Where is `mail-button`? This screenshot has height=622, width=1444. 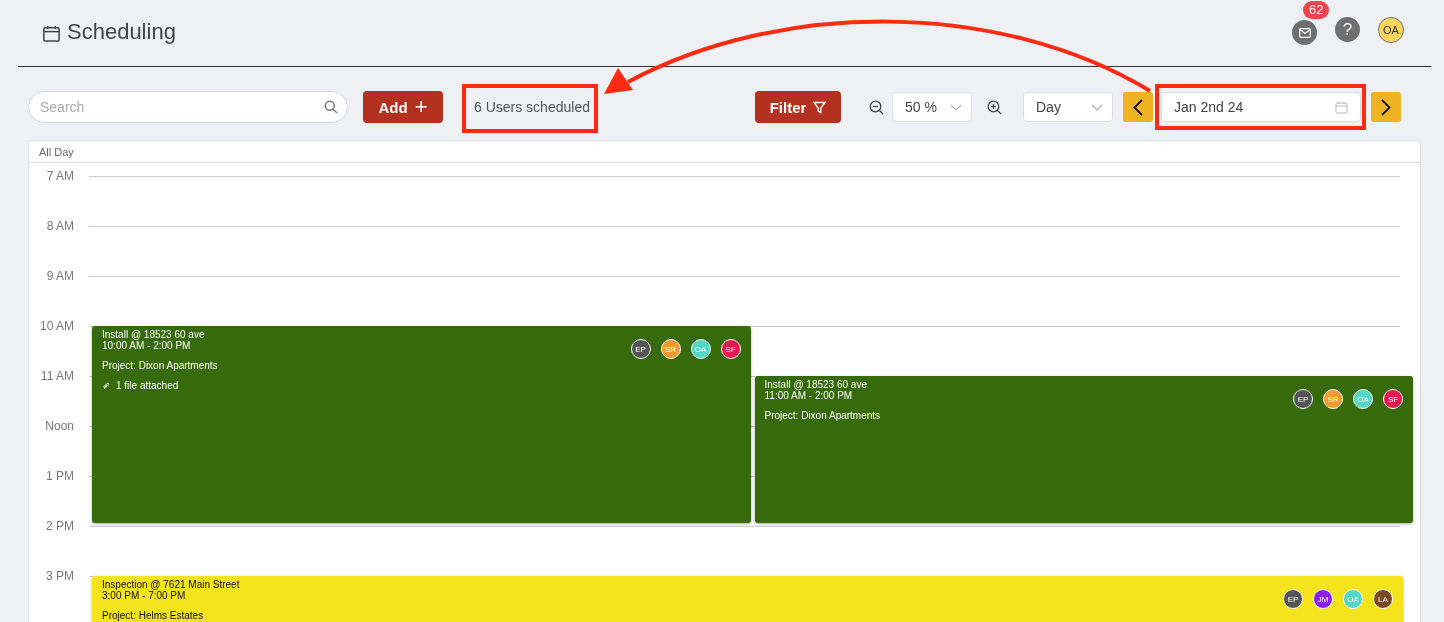
mail-button is located at coordinates (1304, 32).